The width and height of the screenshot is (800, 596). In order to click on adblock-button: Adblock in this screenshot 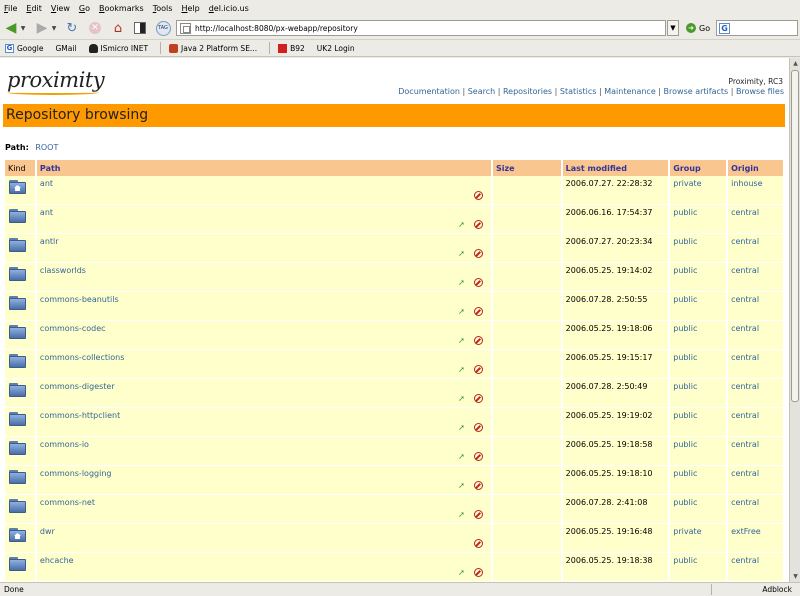, I will do `click(777, 589)`.